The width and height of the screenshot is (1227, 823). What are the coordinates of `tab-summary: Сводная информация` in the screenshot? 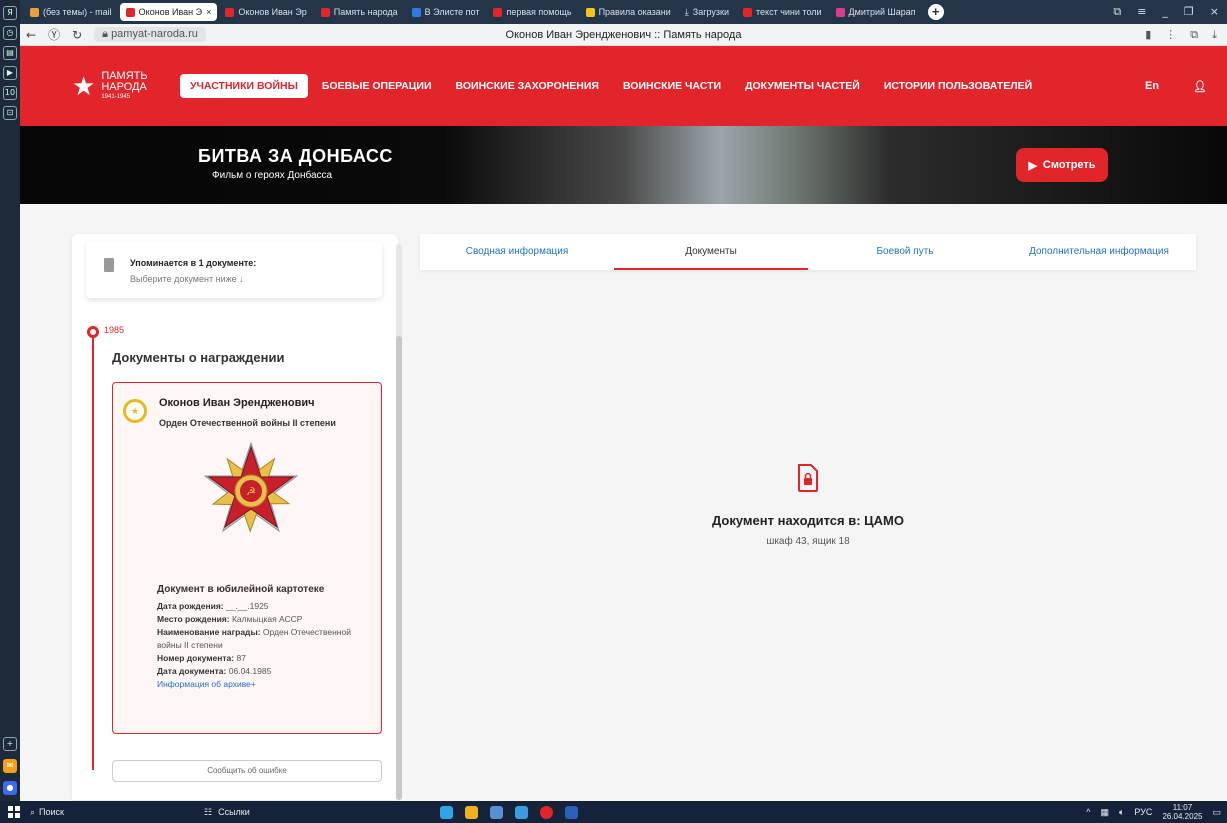 It's located at (517, 252).